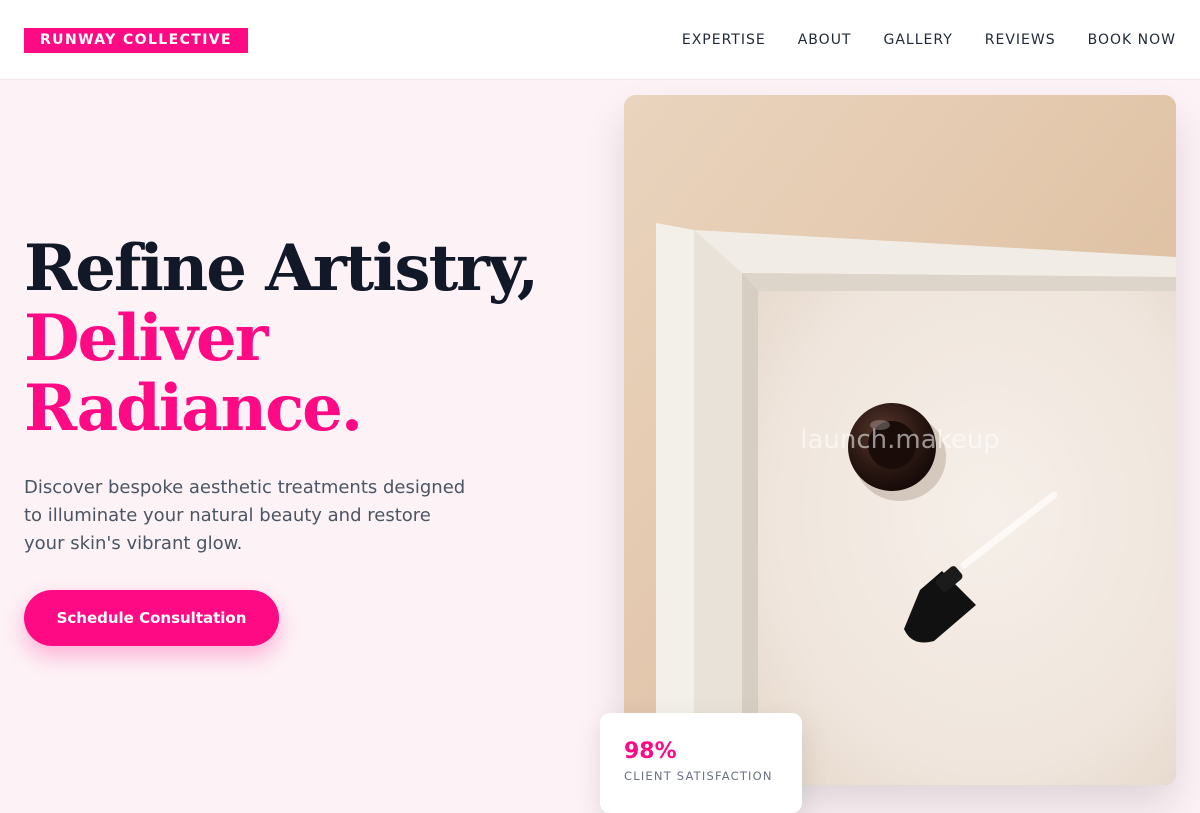 This screenshot has height=813, width=1200. What do you see at coordinates (918, 40) in the screenshot?
I see `nav-link-gallery: GALLERY` at bounding box center [918, 40].